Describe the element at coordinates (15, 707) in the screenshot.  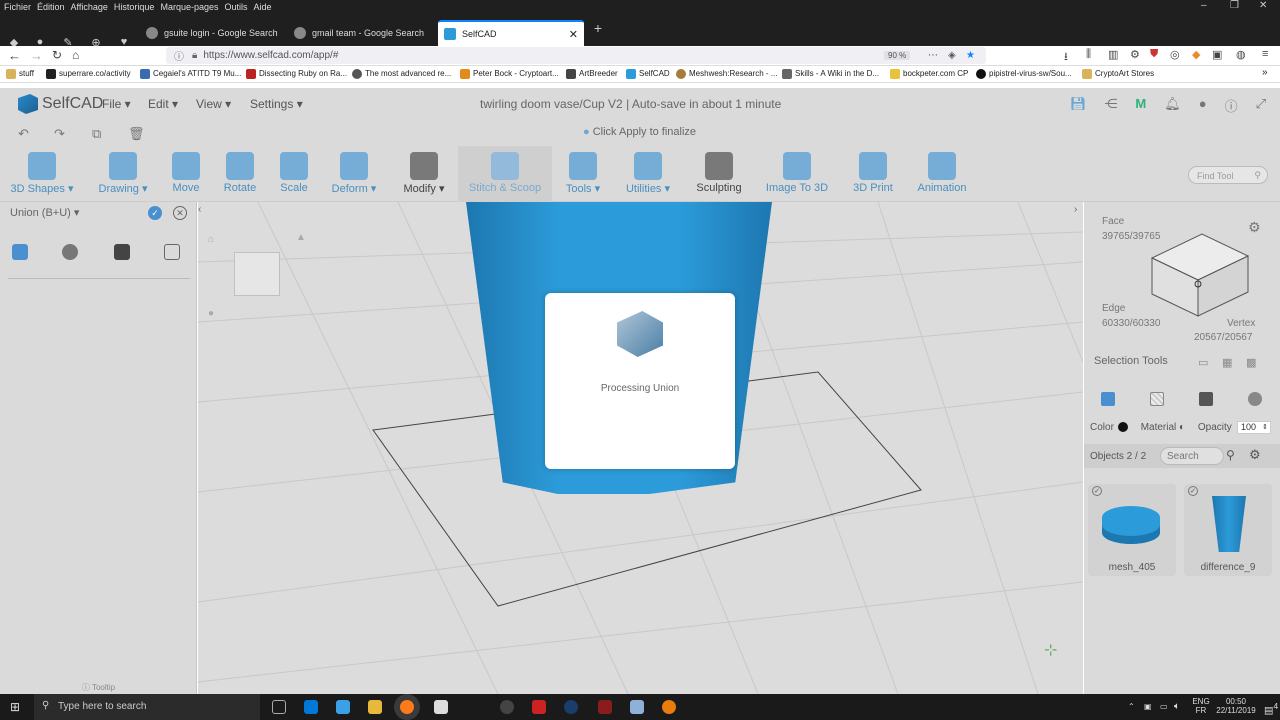
I see `windows-start-icon: ⊞` at that location.